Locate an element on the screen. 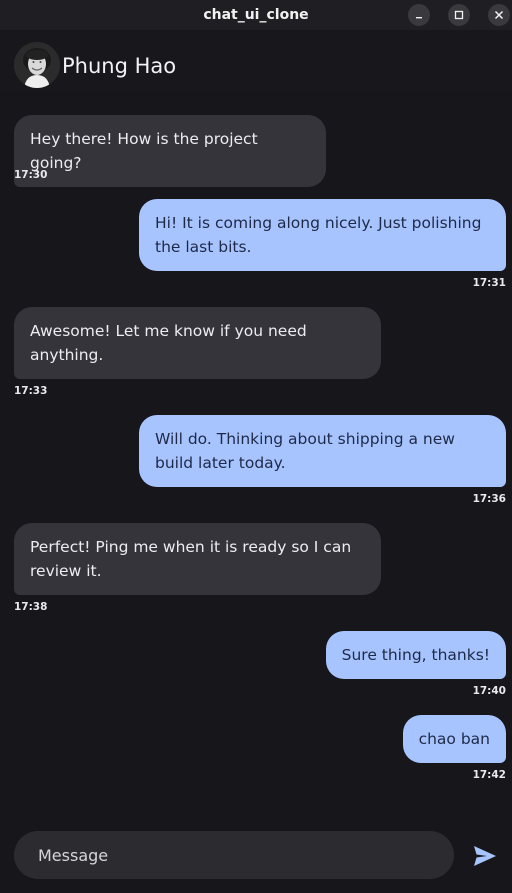 The height and width of the screenshot is (893, 512). message-bubble-incoming: Hey there! How is the project going? is located at coordinates (170, 151).